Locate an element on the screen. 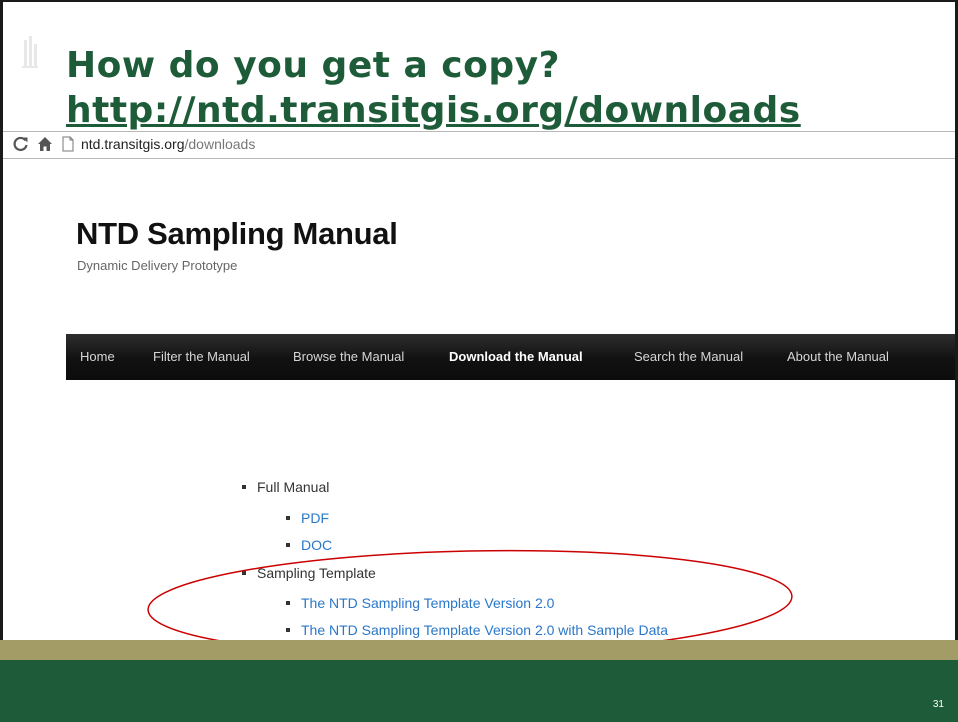 The height and width of the screenshot is (722, 958). site-tagline: Dynamic Delivery Prototype is located at coordinates (157, 265).